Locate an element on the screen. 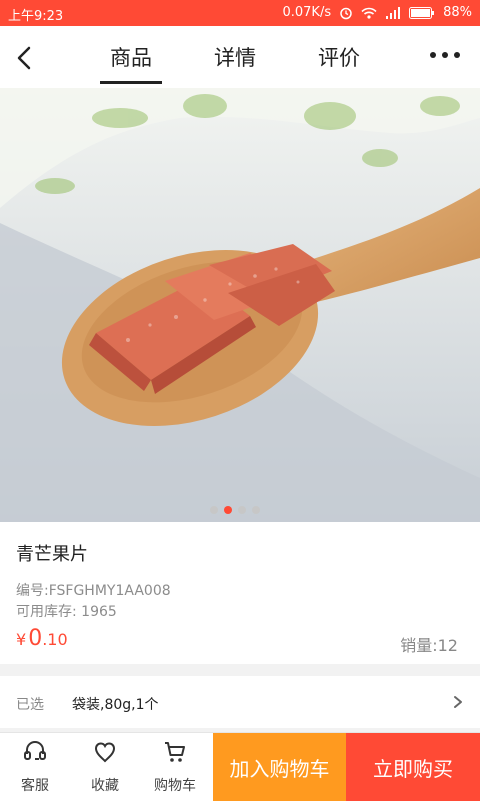 The width and height of the screenshot is (480, 801). product-price: ¥0.10 is located at coordinates (42, 638).